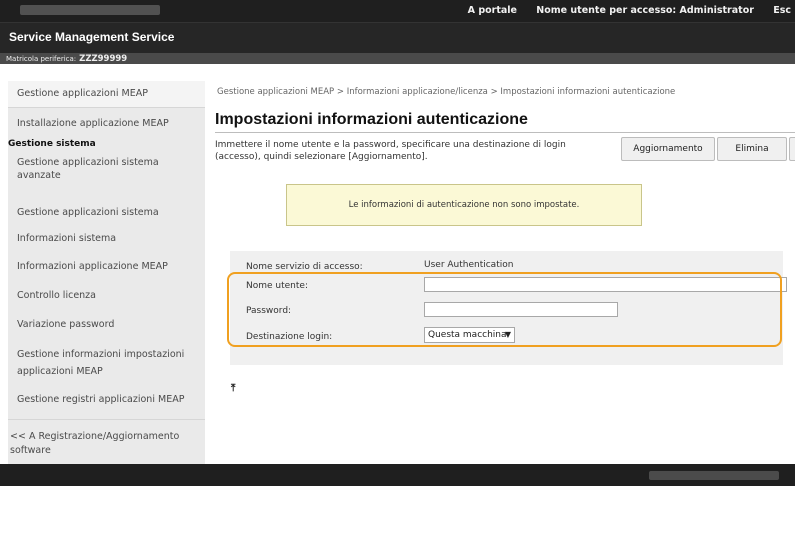 The height and width of the screenshot is (548, 795). I want to click on to-top-icon: ⤒, so click(233, 388).